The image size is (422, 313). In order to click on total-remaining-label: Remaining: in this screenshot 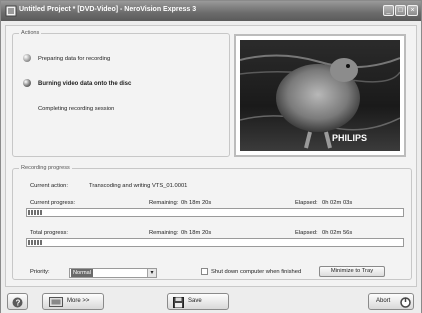, I will do `click(164, 233)`.